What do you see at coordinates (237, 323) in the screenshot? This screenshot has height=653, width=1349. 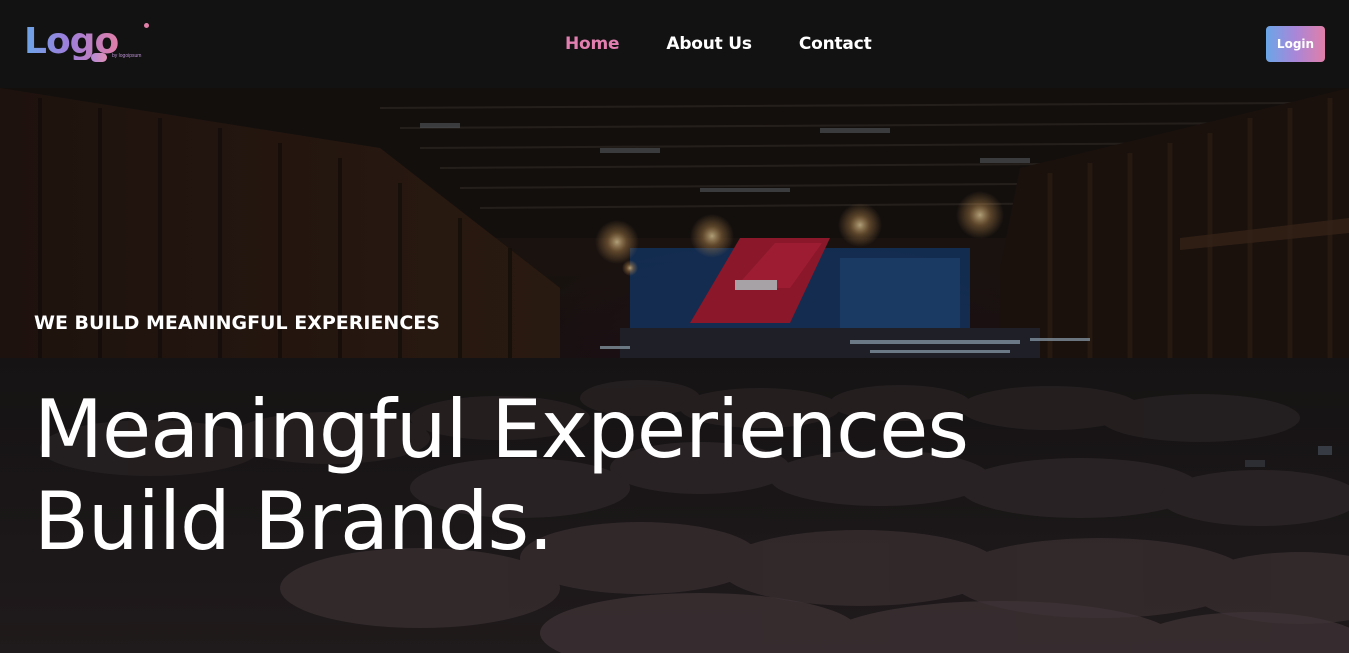 I see `hero-eyebrow: WE BUILD MEANINGFUL EXPERIENCES` at bounding box center [237, 323].